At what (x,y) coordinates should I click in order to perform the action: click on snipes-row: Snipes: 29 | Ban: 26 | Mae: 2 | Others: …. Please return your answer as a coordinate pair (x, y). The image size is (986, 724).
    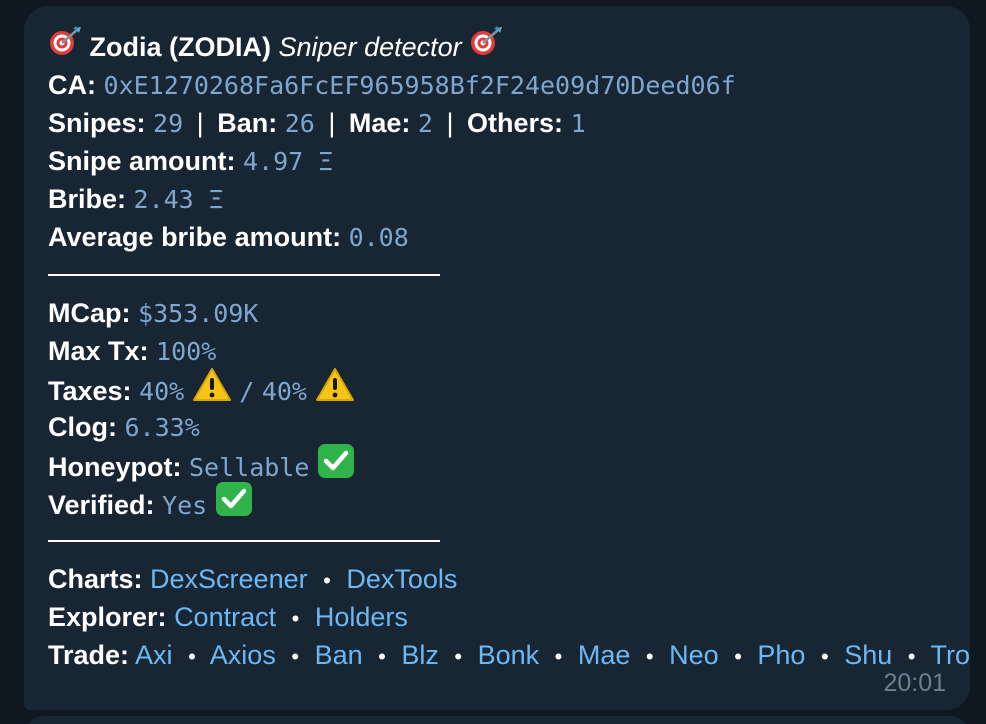
    Looking at the image, I should click on (497, 123).